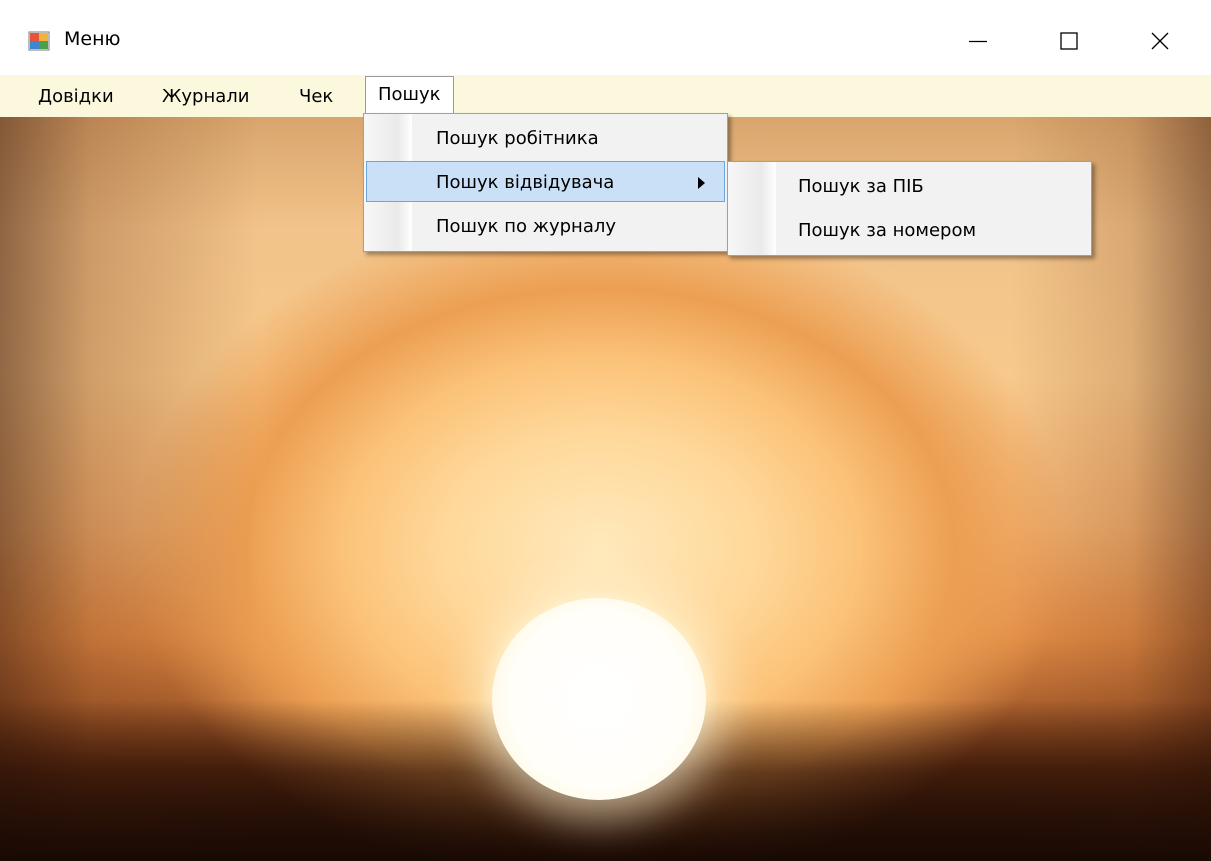 This screenshot has width=1211, height=861. I want to click on menu-dovidky: Довідки, so click(76, 97).